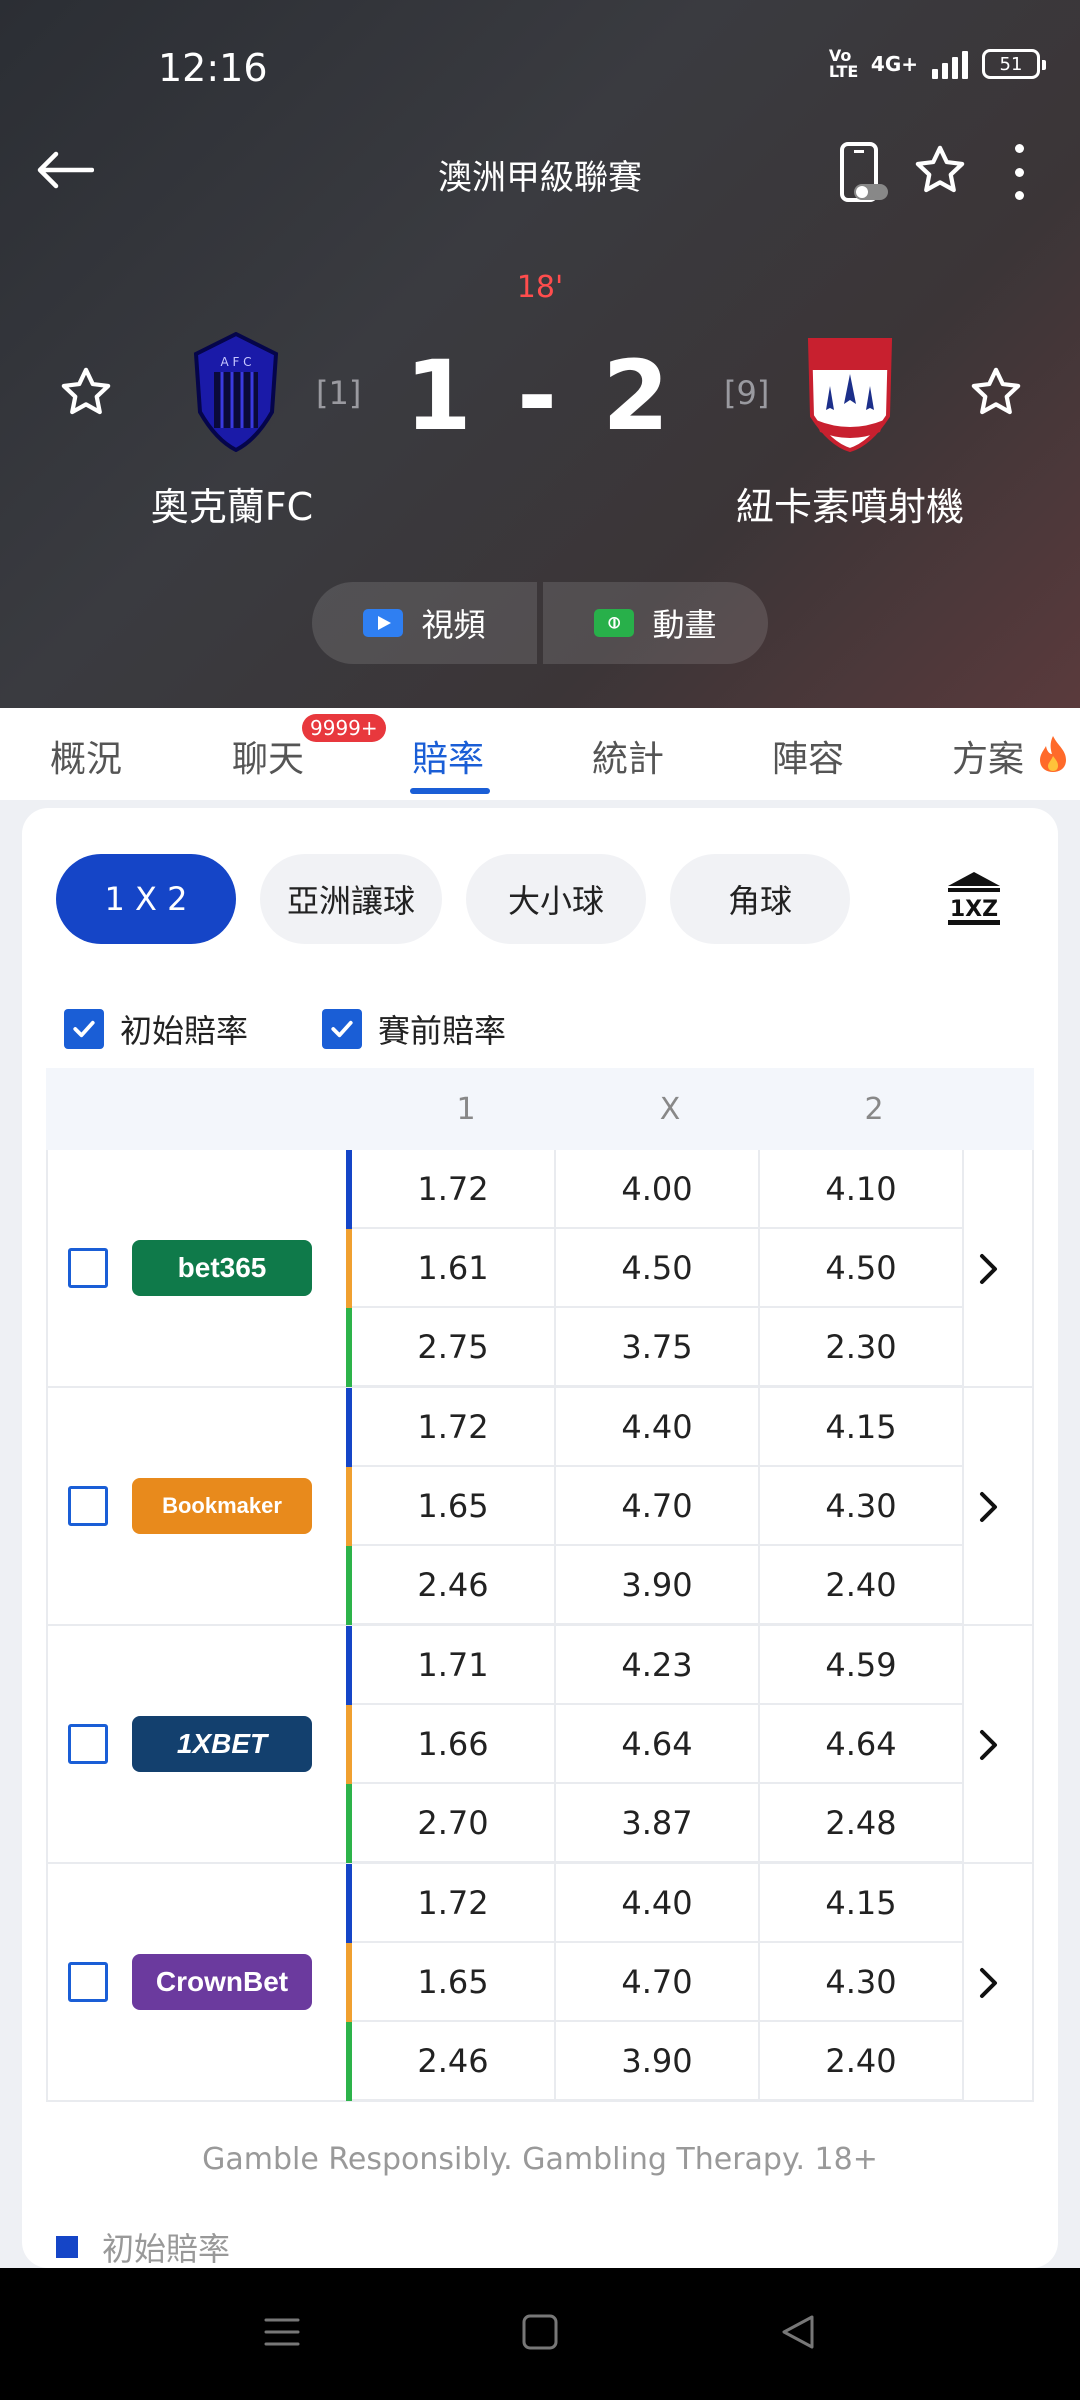  I want to click on tab-overview: 概況, so click(86, 756).